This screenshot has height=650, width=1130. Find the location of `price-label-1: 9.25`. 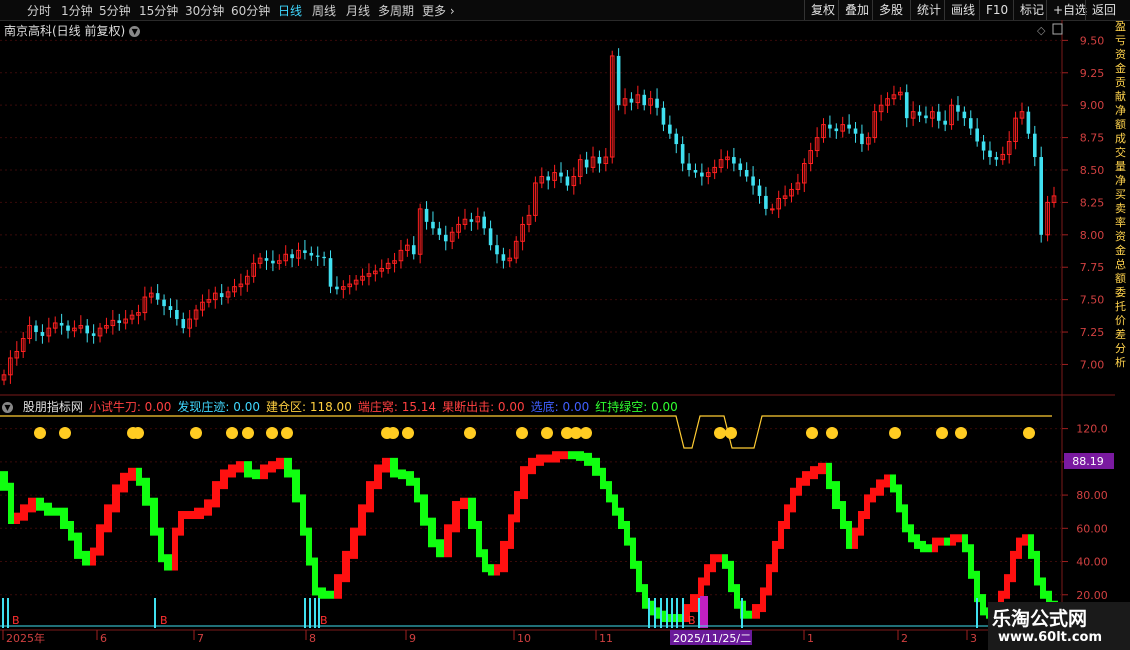

price-label-1: 9.25 is located at coordinates (1092, 73).